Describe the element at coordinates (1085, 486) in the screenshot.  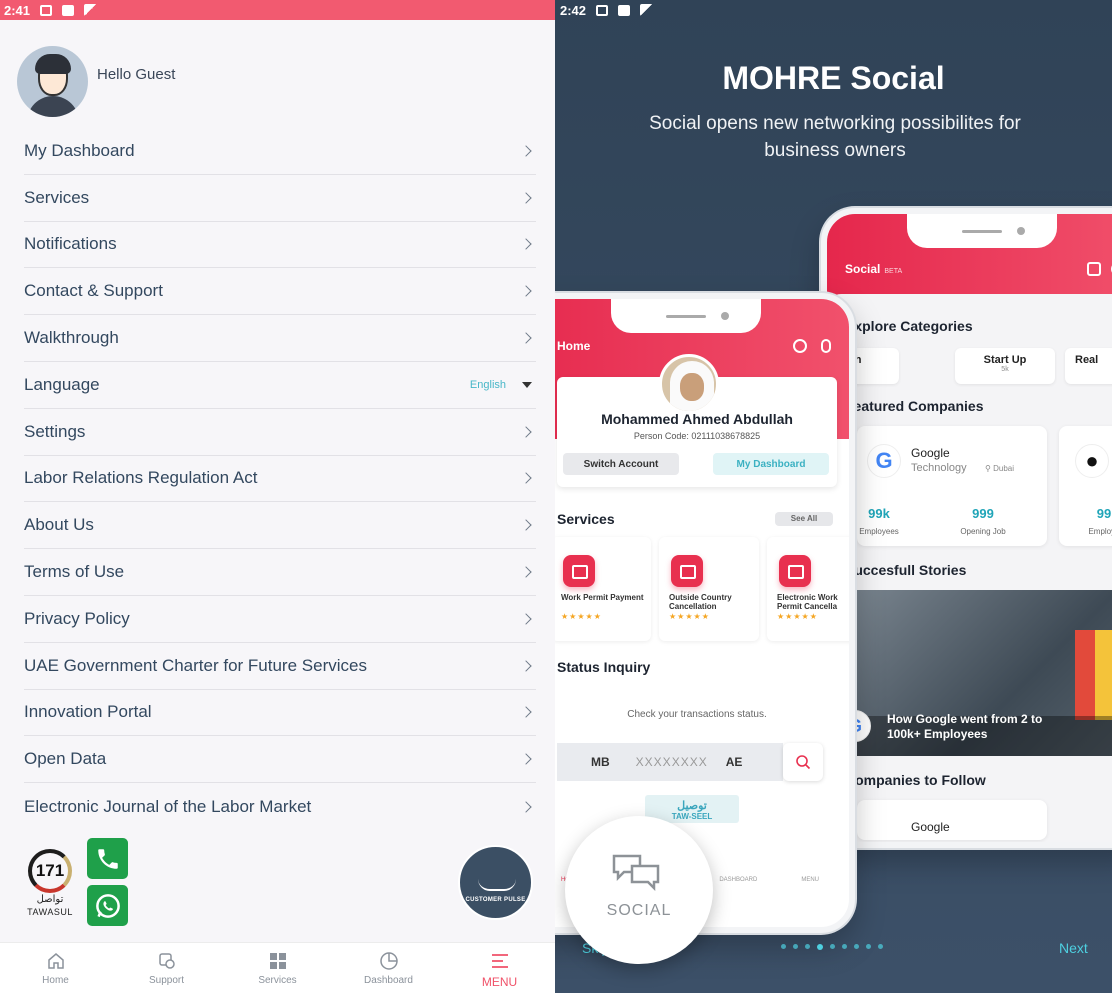
I see `company-card-apple: ● 99Employe` at that location.